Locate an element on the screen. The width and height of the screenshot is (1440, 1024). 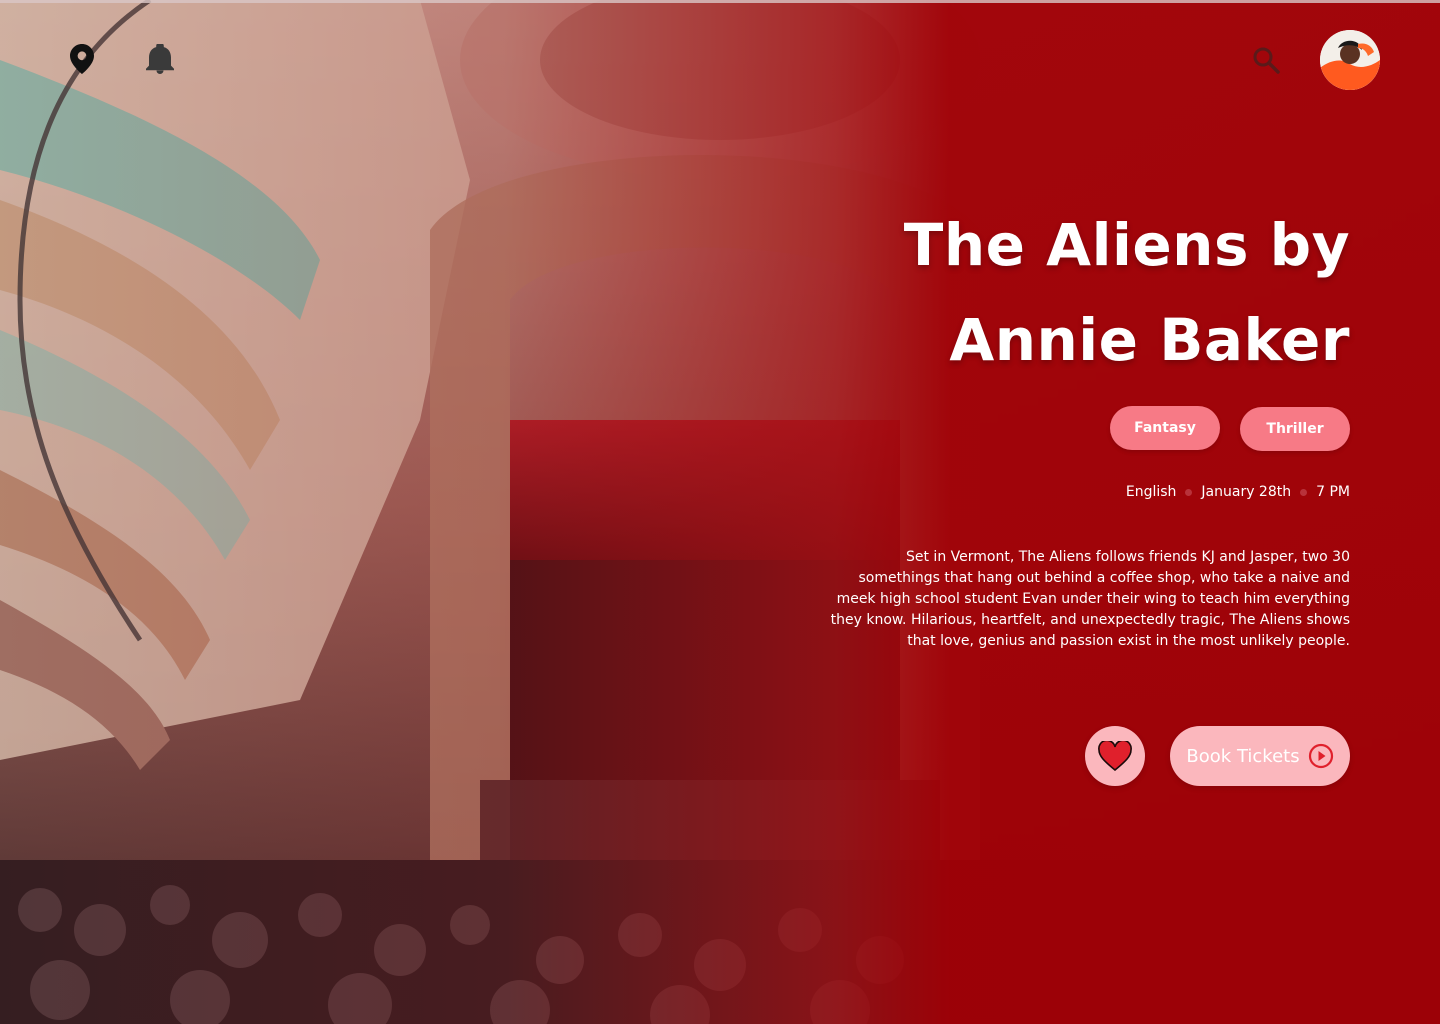
search-icon is located at coordinates (1266, 60).